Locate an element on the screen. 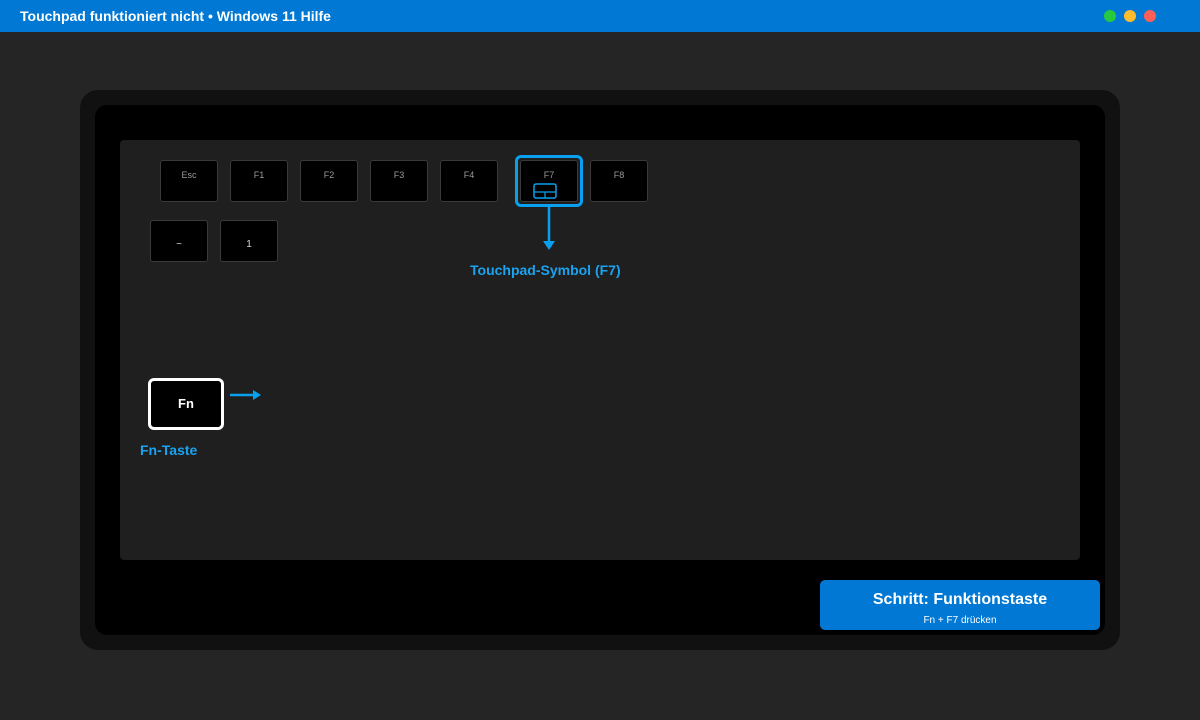  close-button is located at coordinates (1150, 16).